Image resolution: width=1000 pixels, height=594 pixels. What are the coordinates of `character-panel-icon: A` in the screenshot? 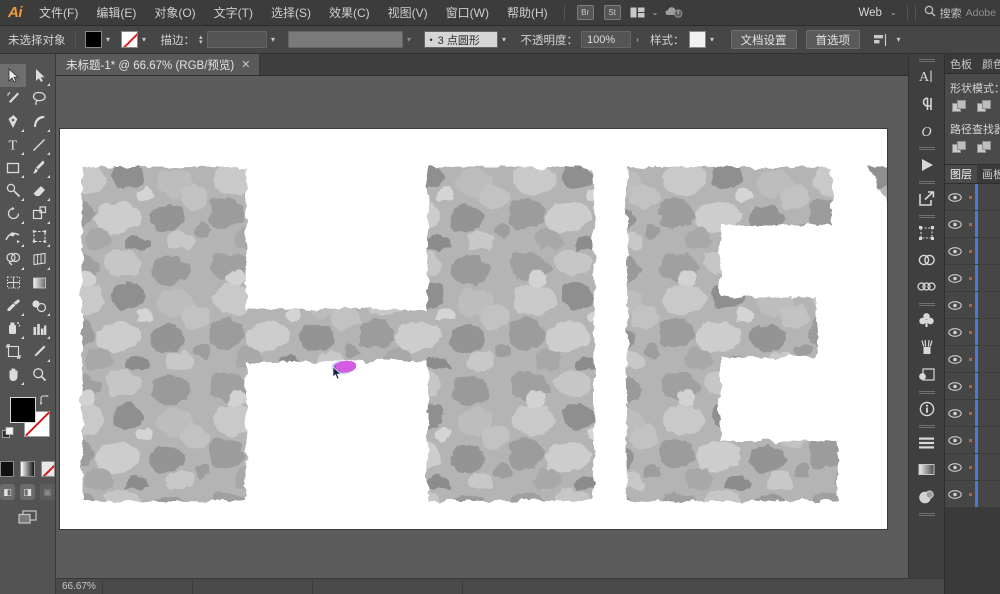 It's located at (927, 76).